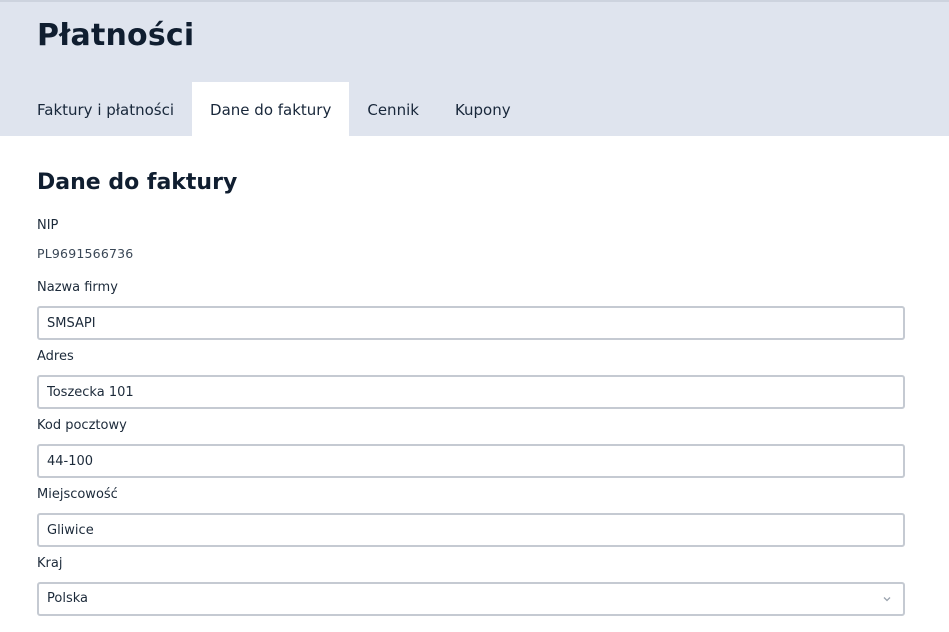  What do you see at coordinates (55, 356) in the screenshot?
I see `address-label: Adres` at bounding box center [55, 356].